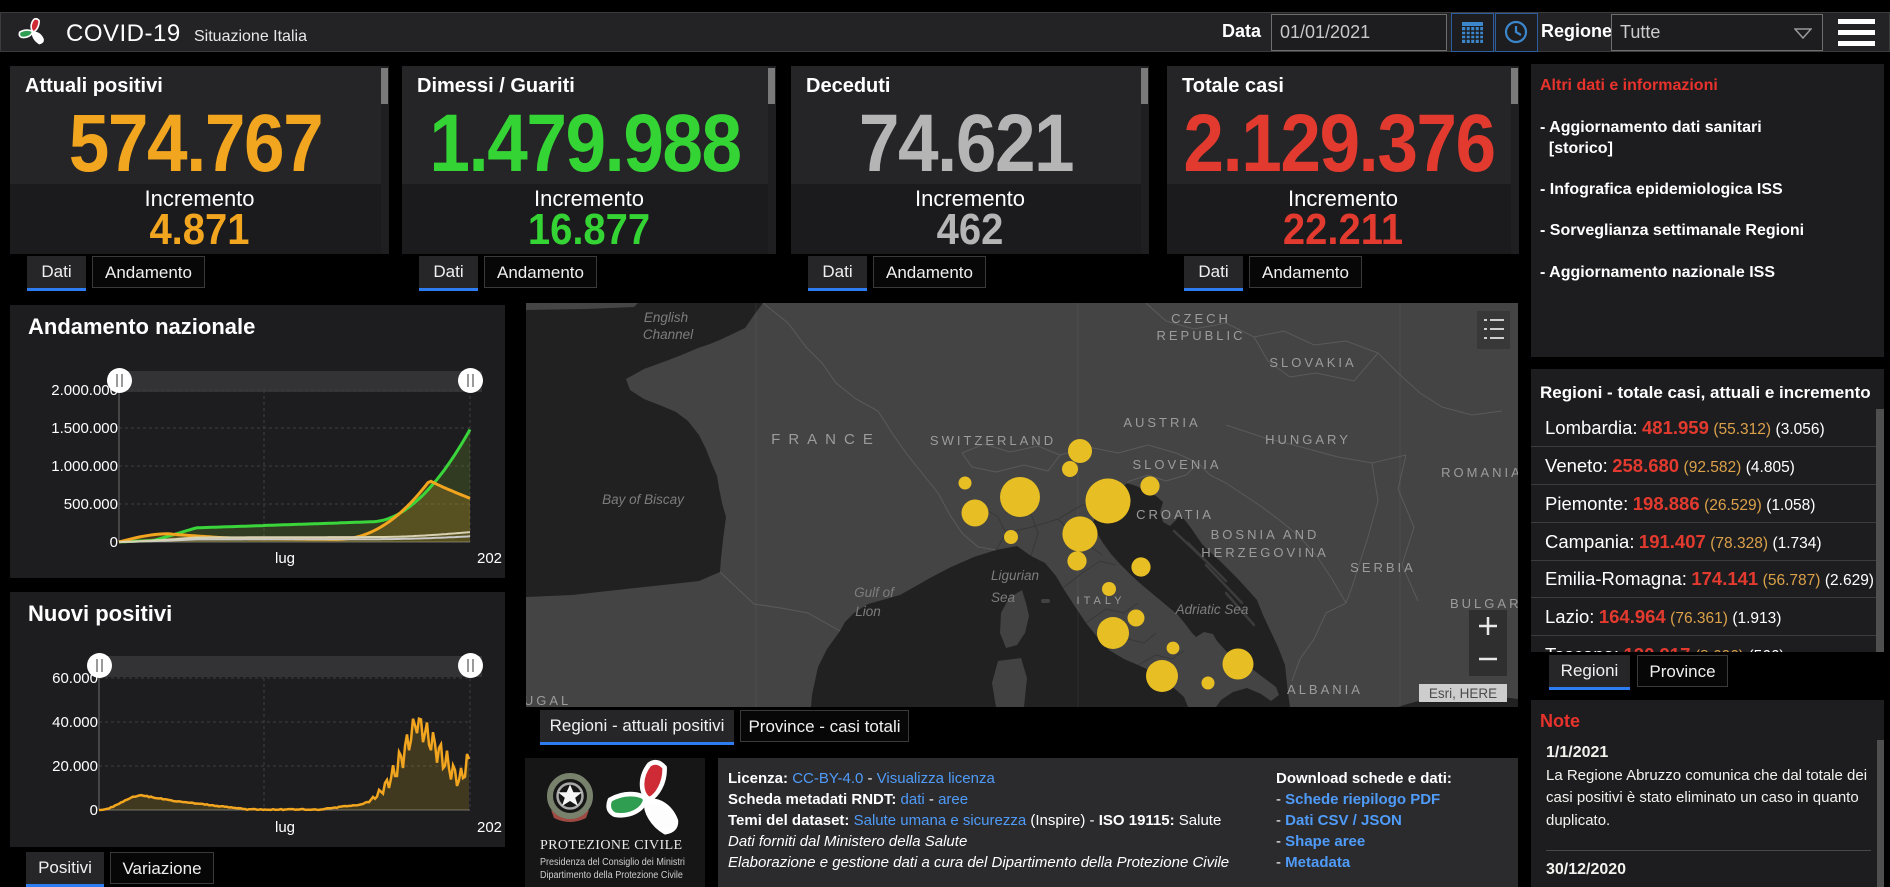 The height and width of the screenshot is (887, 1890). I want to click on svg-text: Bay of Biscay, so click(643, 499).